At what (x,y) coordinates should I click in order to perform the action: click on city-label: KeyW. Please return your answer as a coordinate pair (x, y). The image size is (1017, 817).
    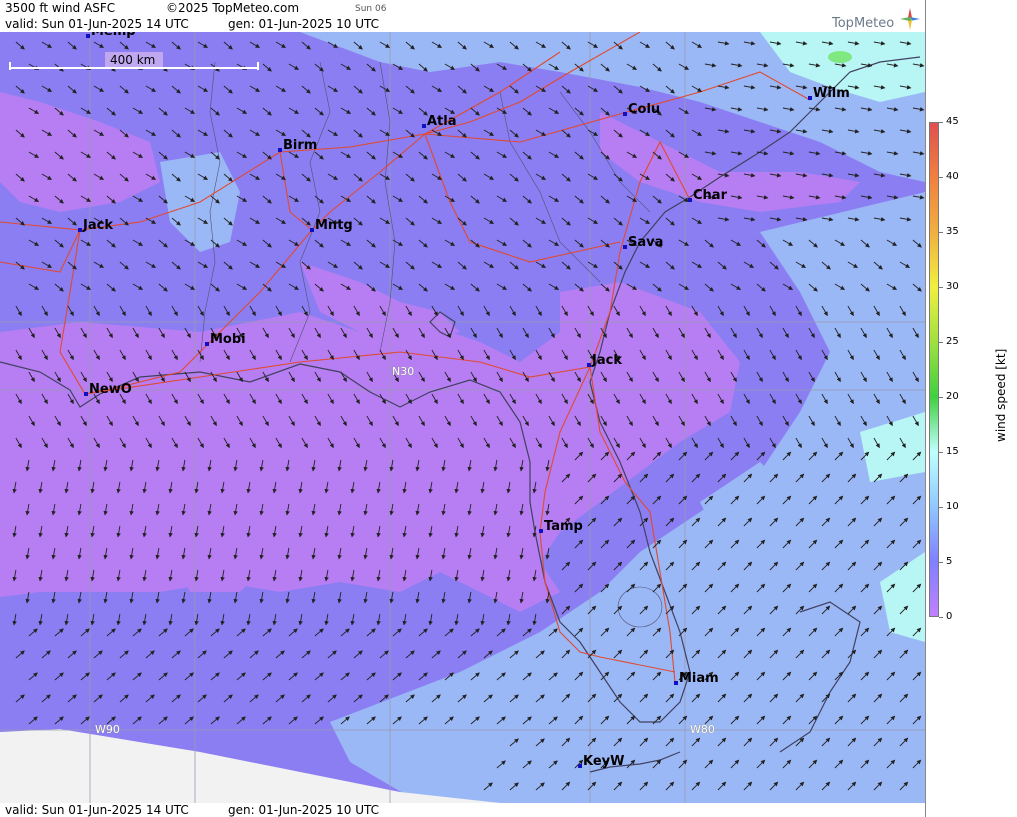
    Looking at the image, I should click on (603, 761).